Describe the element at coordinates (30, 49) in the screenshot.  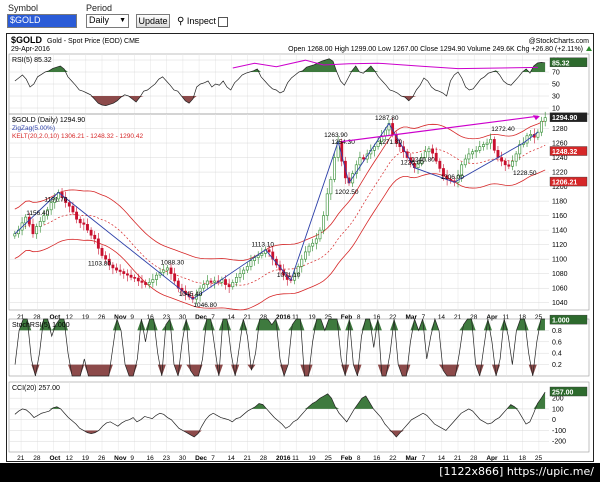
I see `chart-date: 29-Apr-2016` at that location.